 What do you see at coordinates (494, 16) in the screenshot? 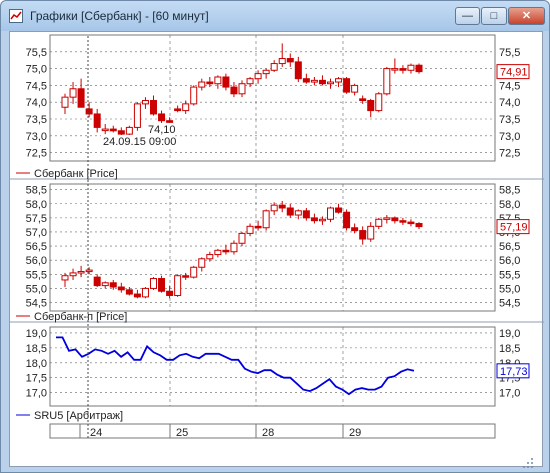
I see `maximize-button: □` at bounding box center [494, 16].